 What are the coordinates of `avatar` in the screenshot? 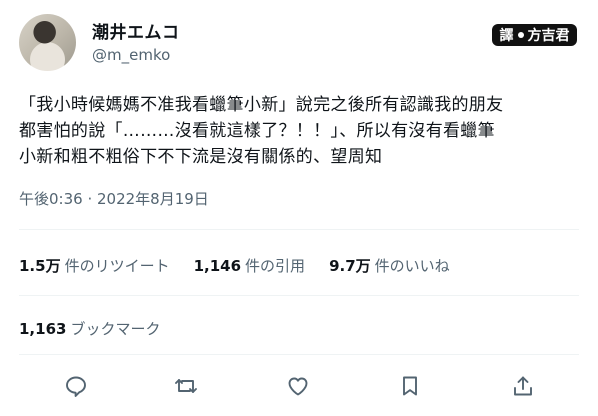 It's located at (47, 42).